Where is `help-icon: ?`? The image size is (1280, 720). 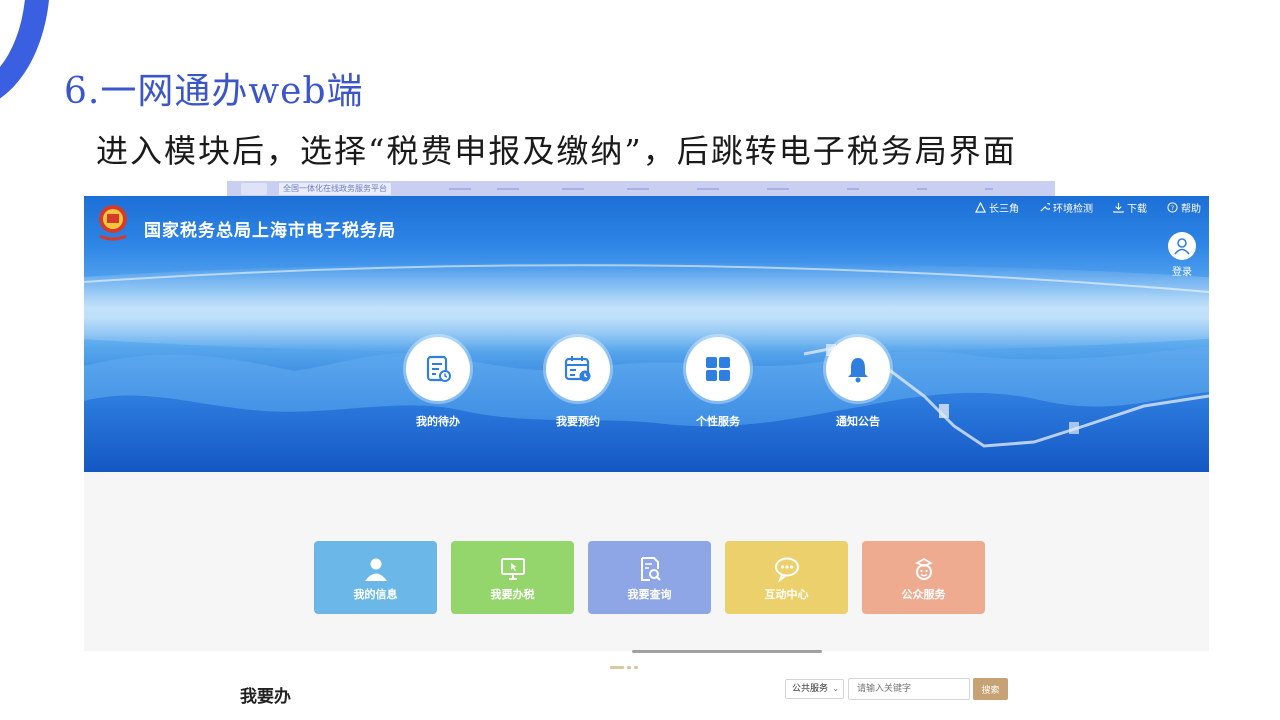 help-icon: ? is located at coordinates (1172, 207).